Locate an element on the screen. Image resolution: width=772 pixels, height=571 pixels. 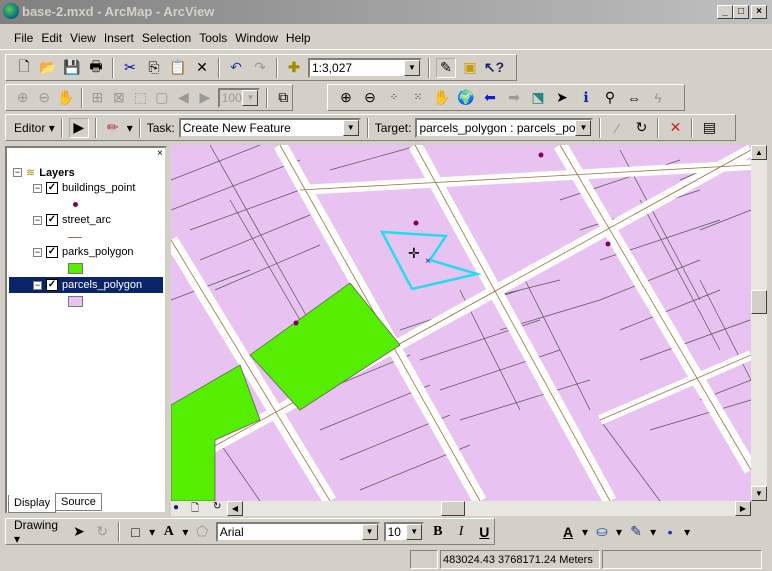
layers-root: Layers is located at coordinates (56, 173).